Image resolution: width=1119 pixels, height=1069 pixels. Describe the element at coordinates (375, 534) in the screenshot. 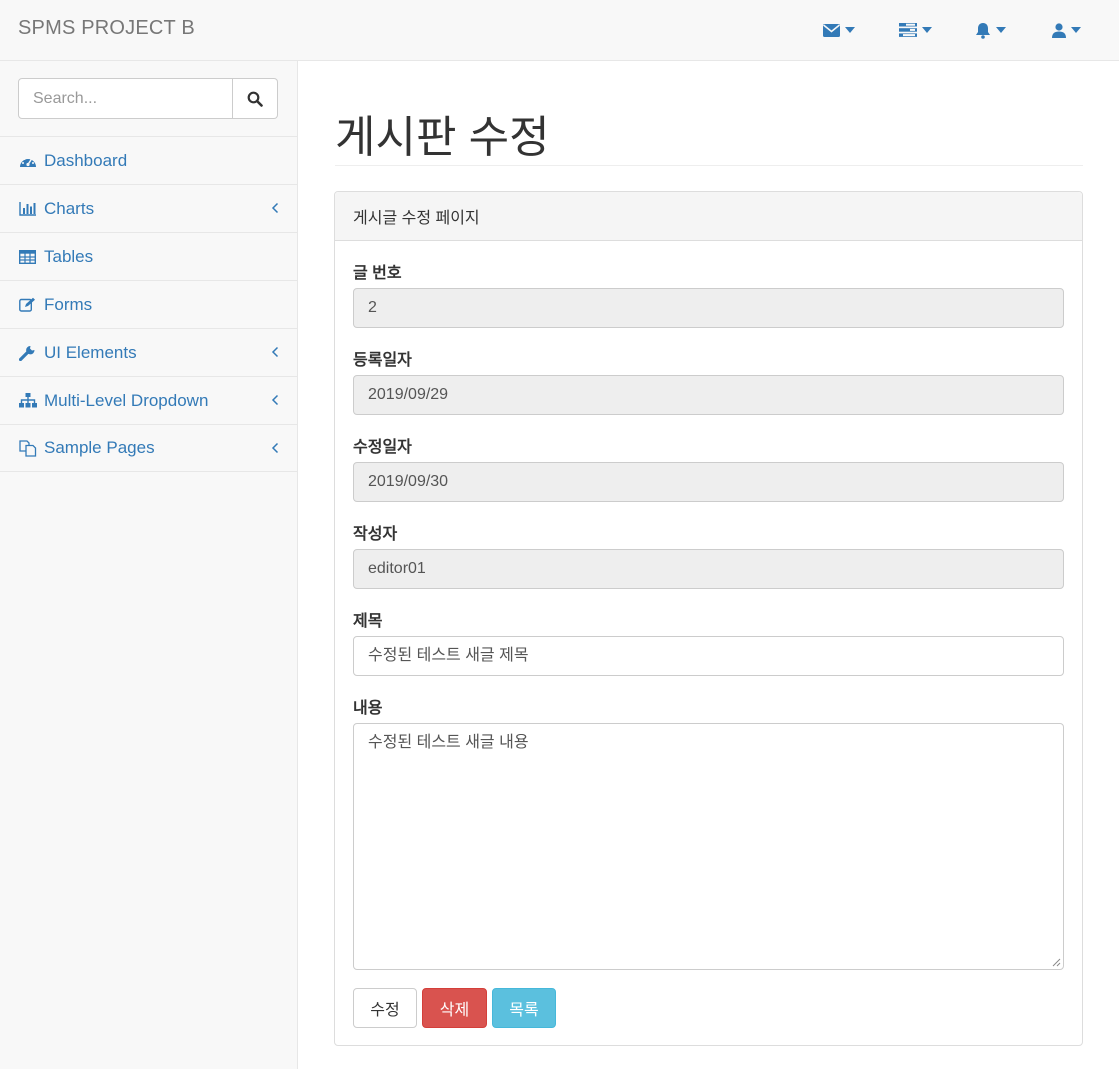

I see `writer-label: 작성자` at that location.